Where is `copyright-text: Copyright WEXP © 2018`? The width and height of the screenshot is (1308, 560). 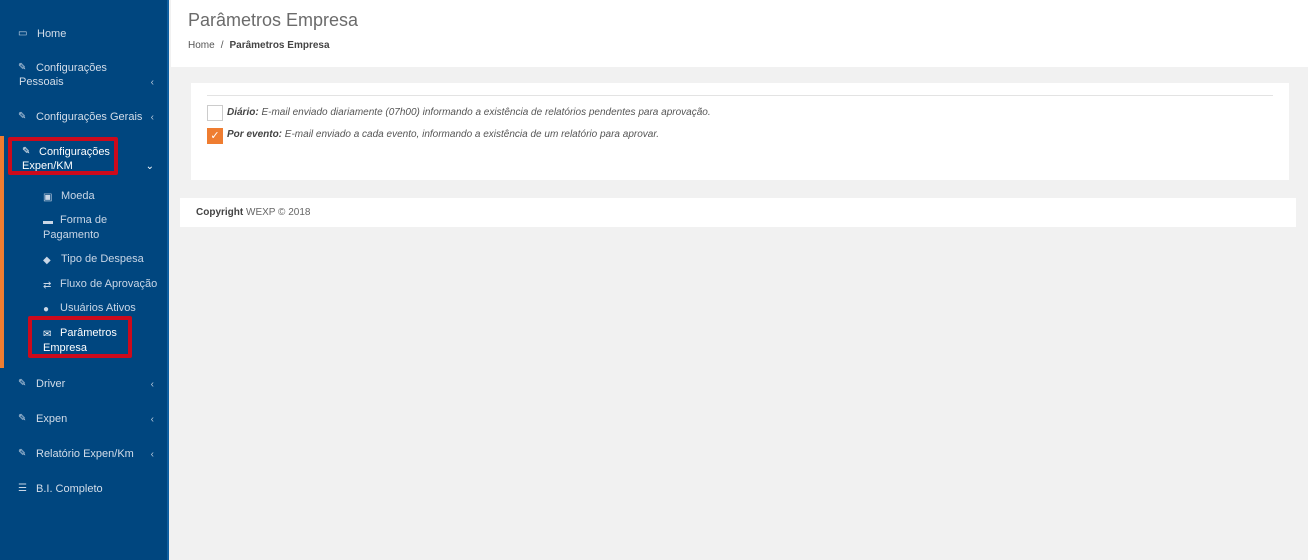
copyright-text: Copyright WEXP © 2018 is located at coordinates (253, 212).